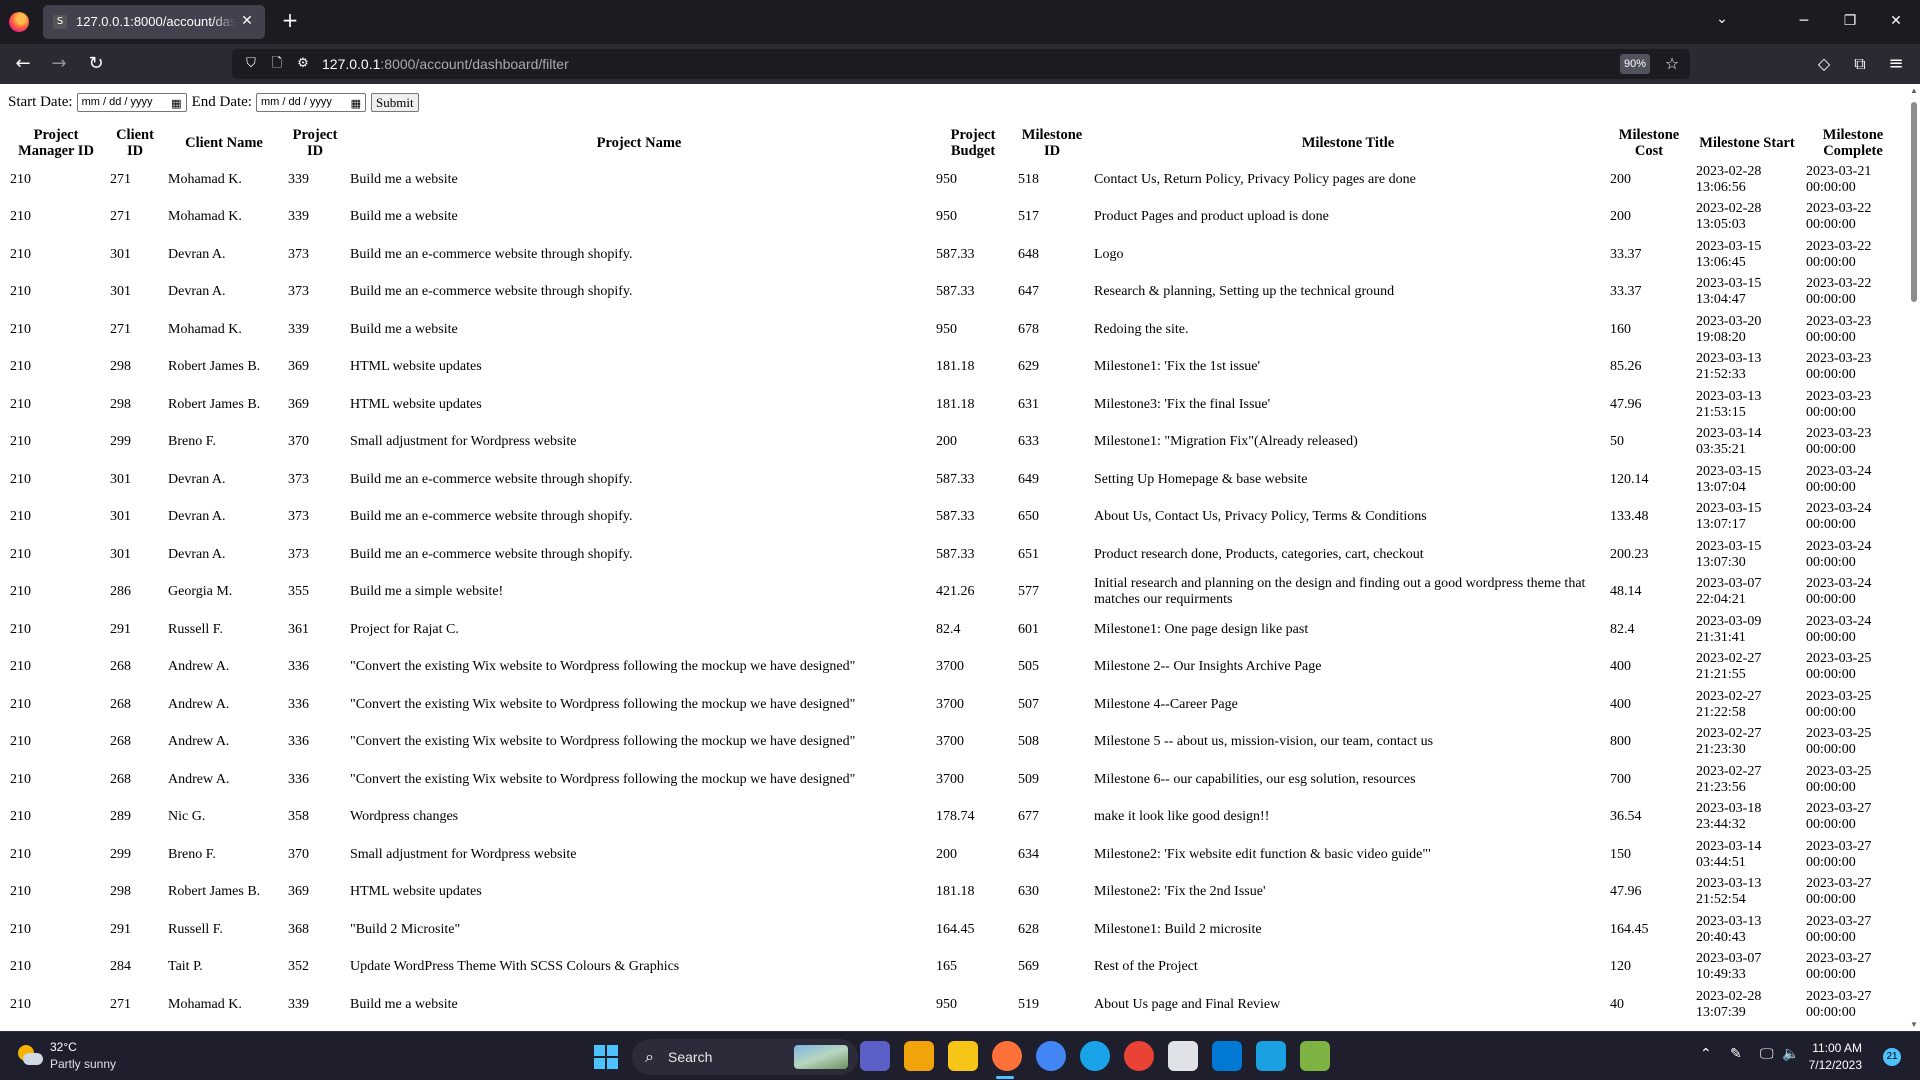 This screenshot has height=1080, width=1920. What do you see at coordinates (1315, 1056) in the screenshot?
I see `xampp-icon` at bounding box center [1315, 1056].